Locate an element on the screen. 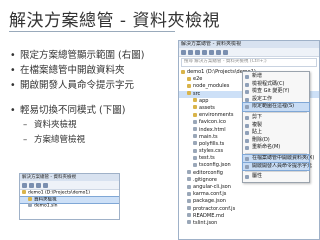  tree-item: angular-cli.json is located at coordinates (249, 187).